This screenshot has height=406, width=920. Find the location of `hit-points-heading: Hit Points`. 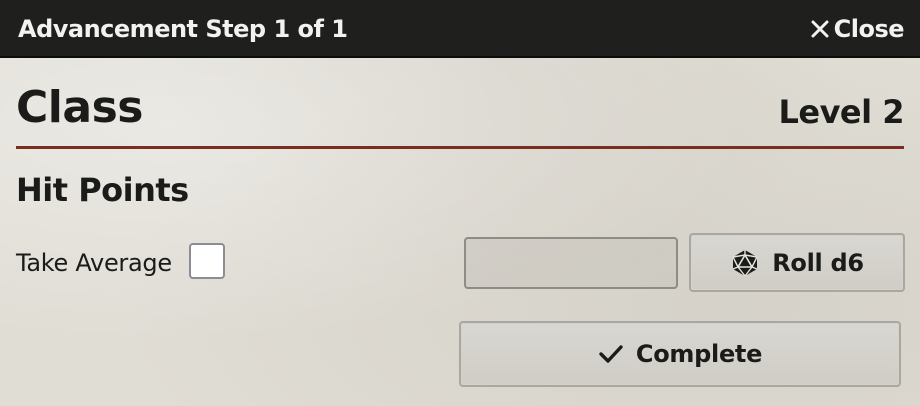

hit-points-heading: Hit Points is located at coordinates (102, 190).